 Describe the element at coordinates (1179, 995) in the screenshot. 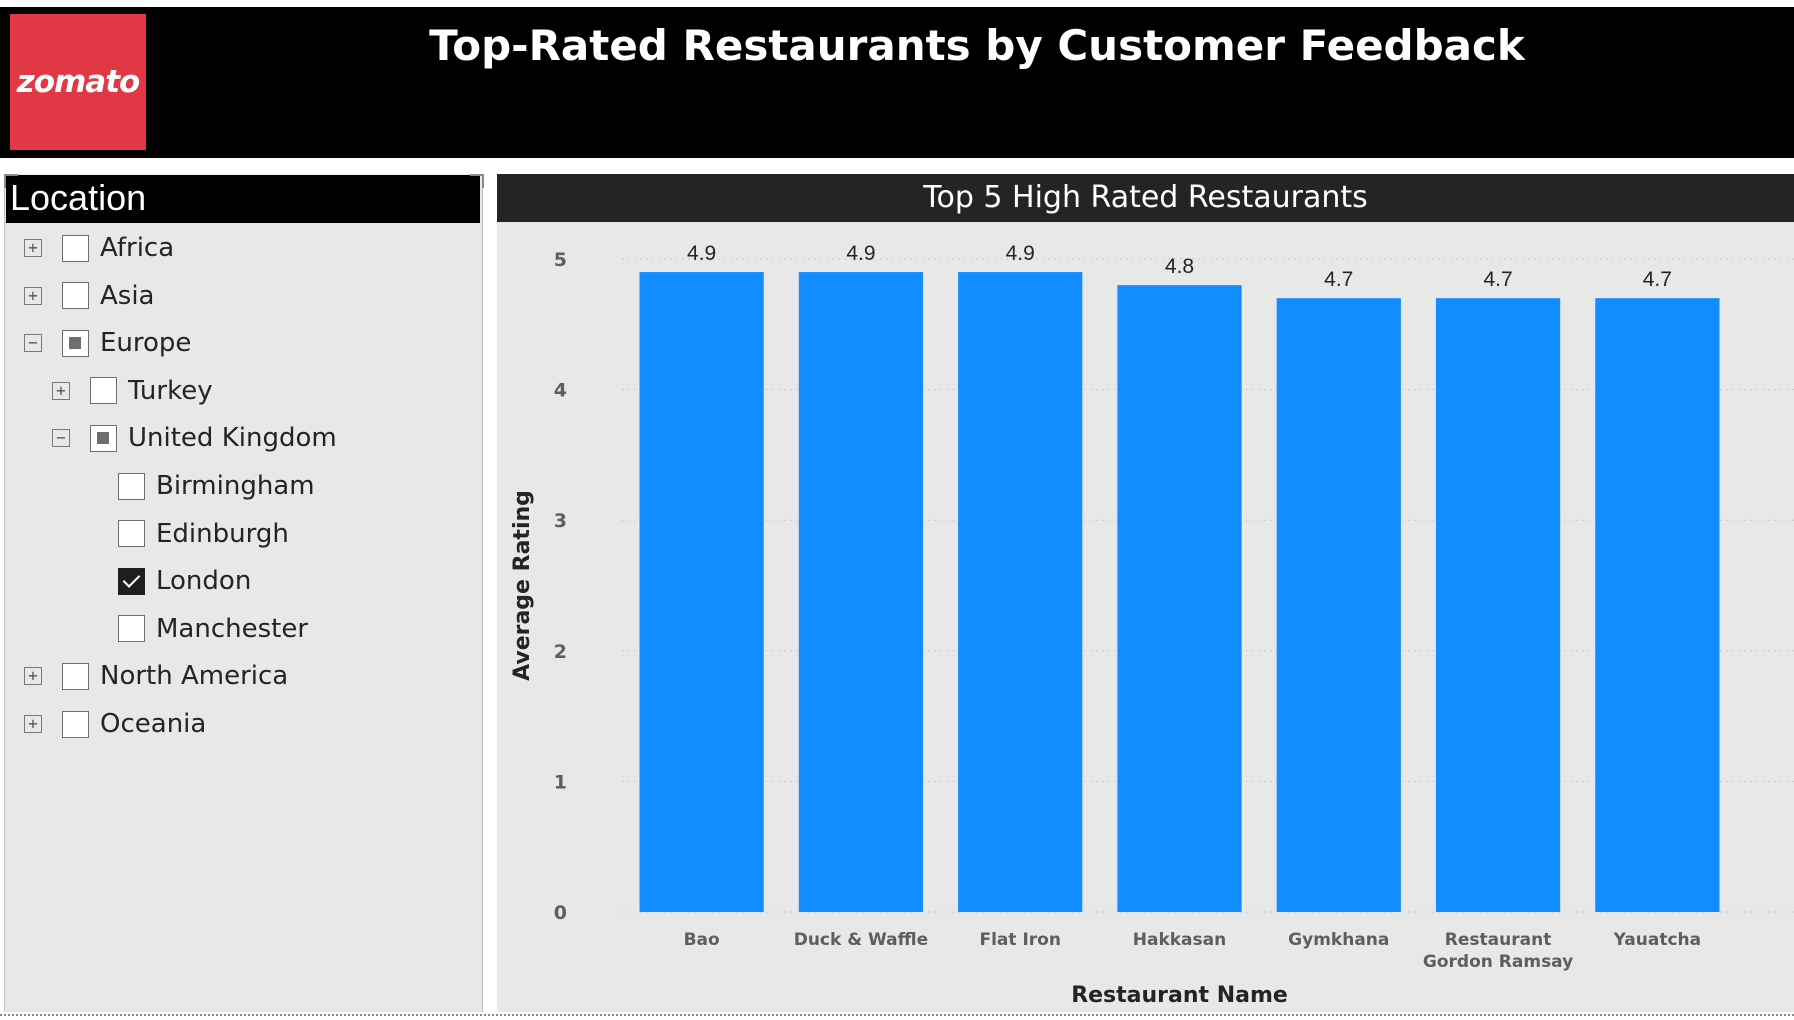

I see `x-axis-title: Restaurant Name` at that location.